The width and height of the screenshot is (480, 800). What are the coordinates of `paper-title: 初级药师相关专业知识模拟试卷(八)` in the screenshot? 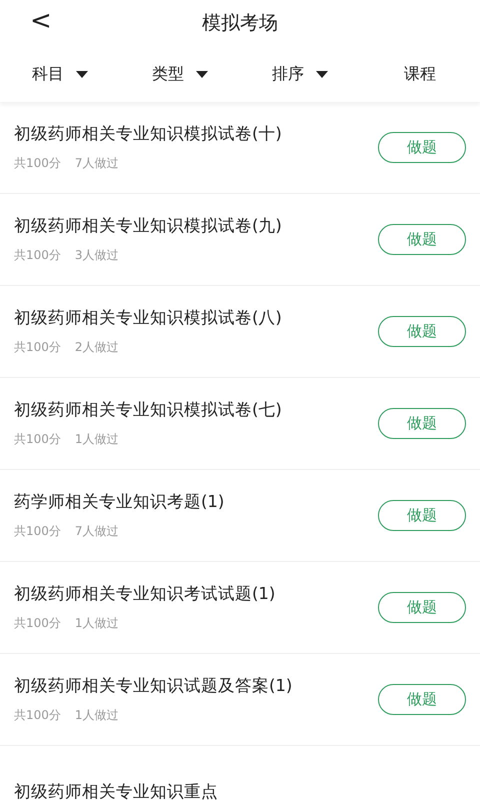 It's located at (148, 318).